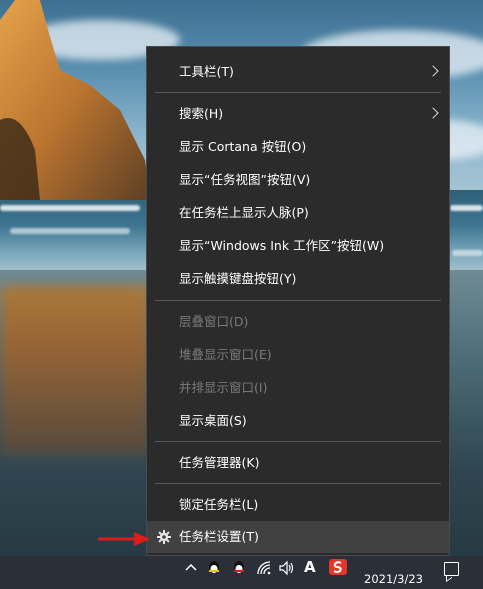 This screenshot has width=483, height=589. What do you see at coordinates (243, 146) in the screenshot?
I see `menu-item-label: 显示 Cortana 按钮(O)` at bounding box center [243, 146].